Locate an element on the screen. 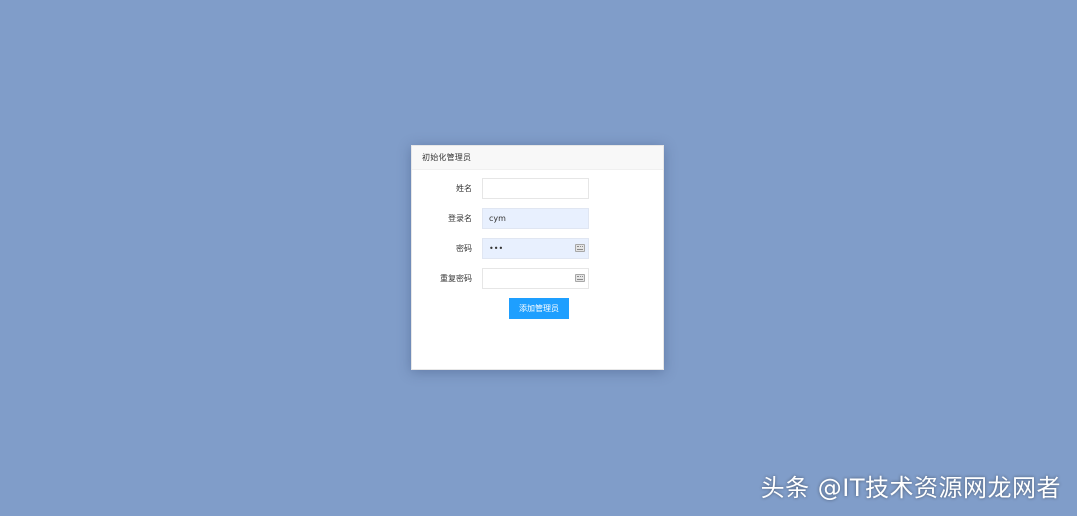  add-admin-button: 添加管理员 is located at coordinates (539, 308).